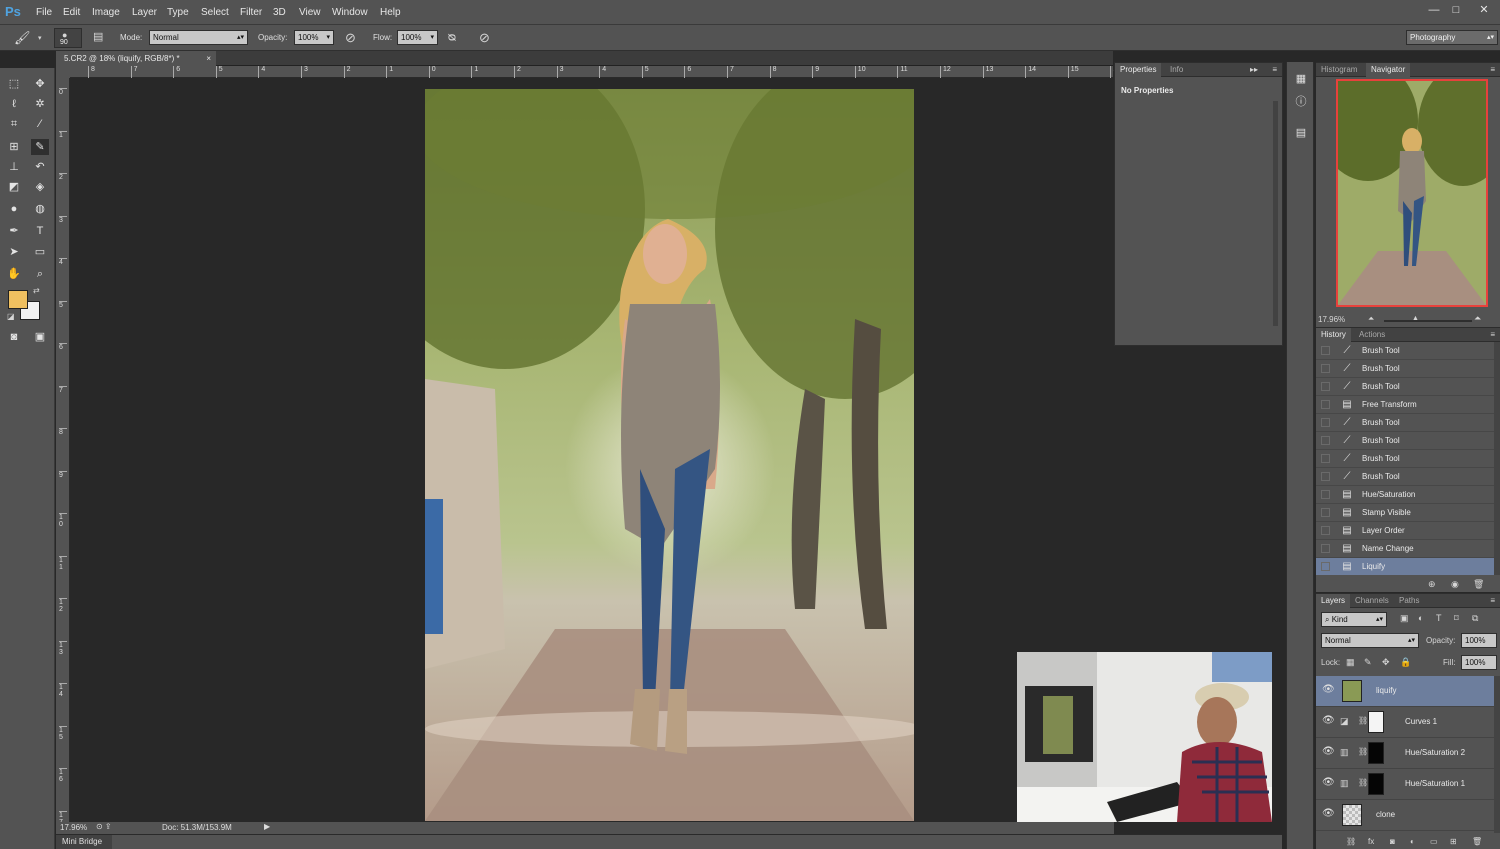 The width and height of the screenshot is (1500, 849). Describe the element at coordinates (1435, 752) in the screenshot. I see `layer-name: Hue/Saturation 2` at that location.